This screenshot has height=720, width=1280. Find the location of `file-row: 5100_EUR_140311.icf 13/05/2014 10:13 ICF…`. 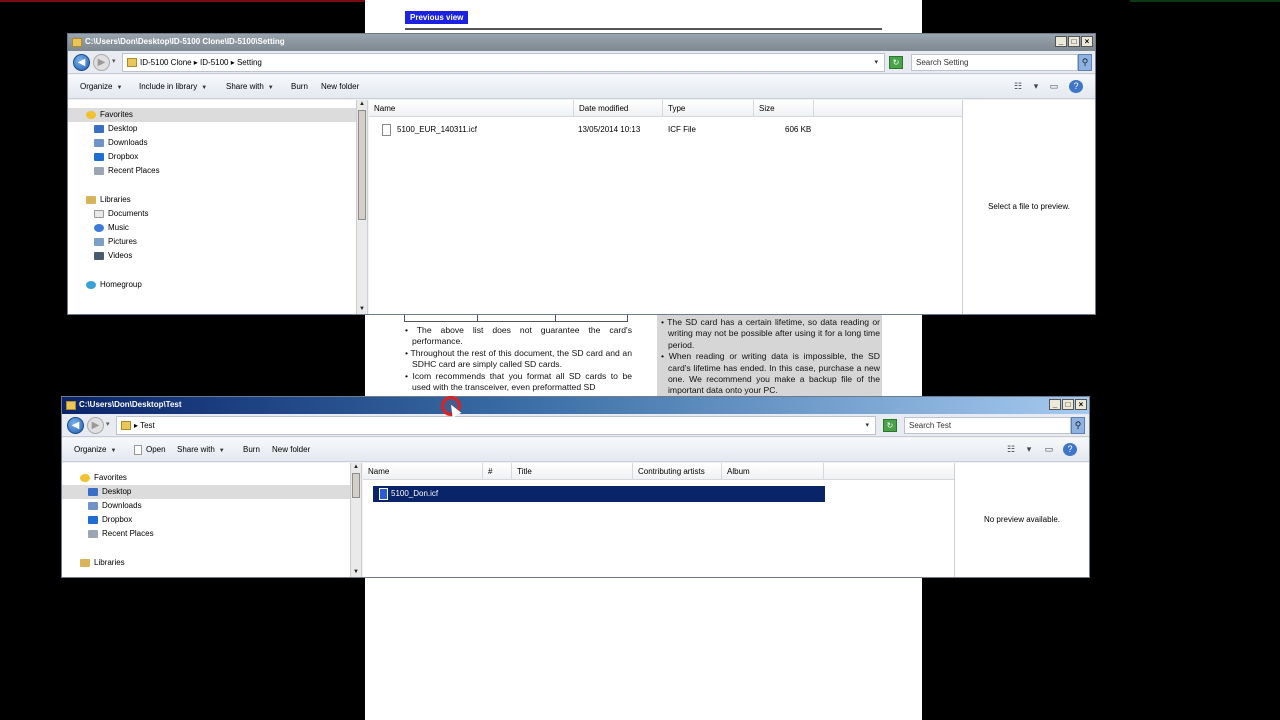

file-row: 5100_EUR_140311.icf 13/05/2014 10:13 ICF… is located at coordinates (594, 130).